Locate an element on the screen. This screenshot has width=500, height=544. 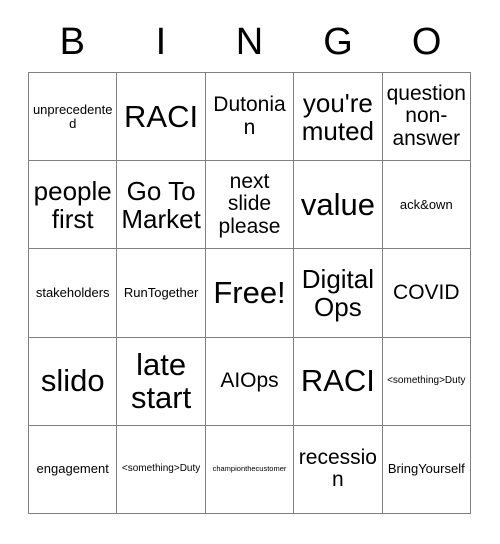
bingo-cell: BringYourself is located at coordinates (426, 469).